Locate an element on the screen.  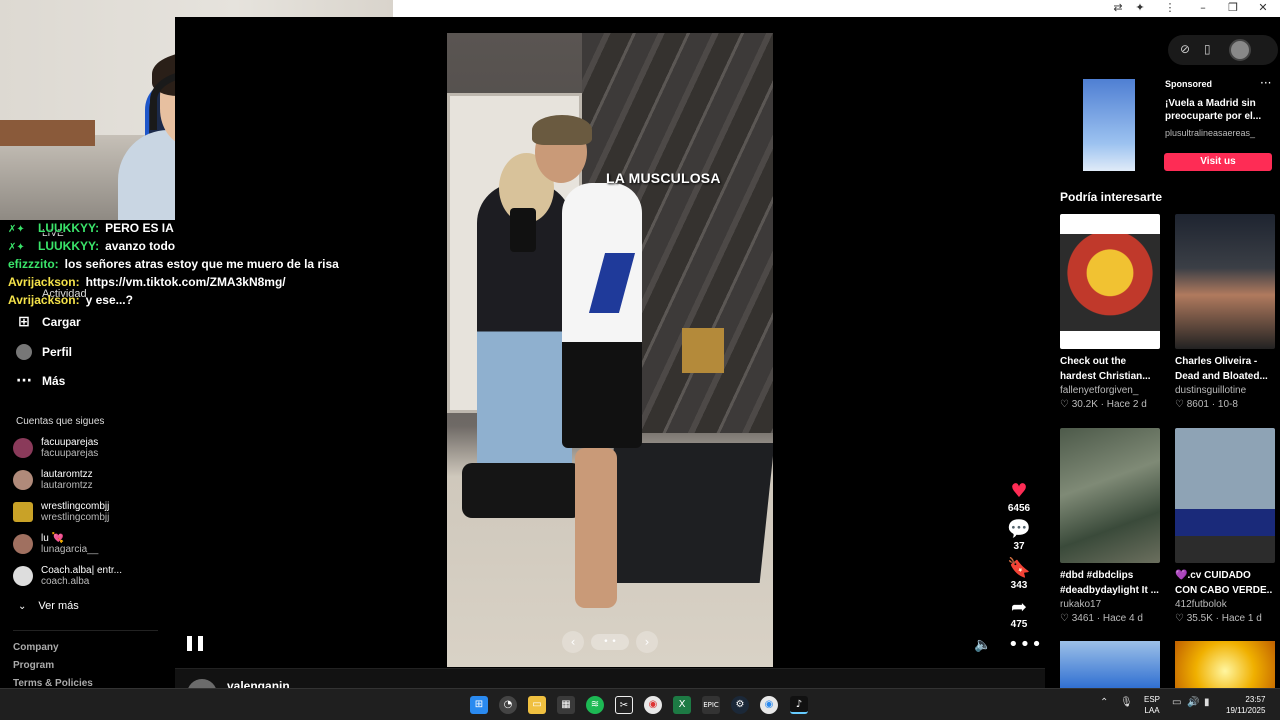
share-count: 475 is located at coordinates (1019, 624).